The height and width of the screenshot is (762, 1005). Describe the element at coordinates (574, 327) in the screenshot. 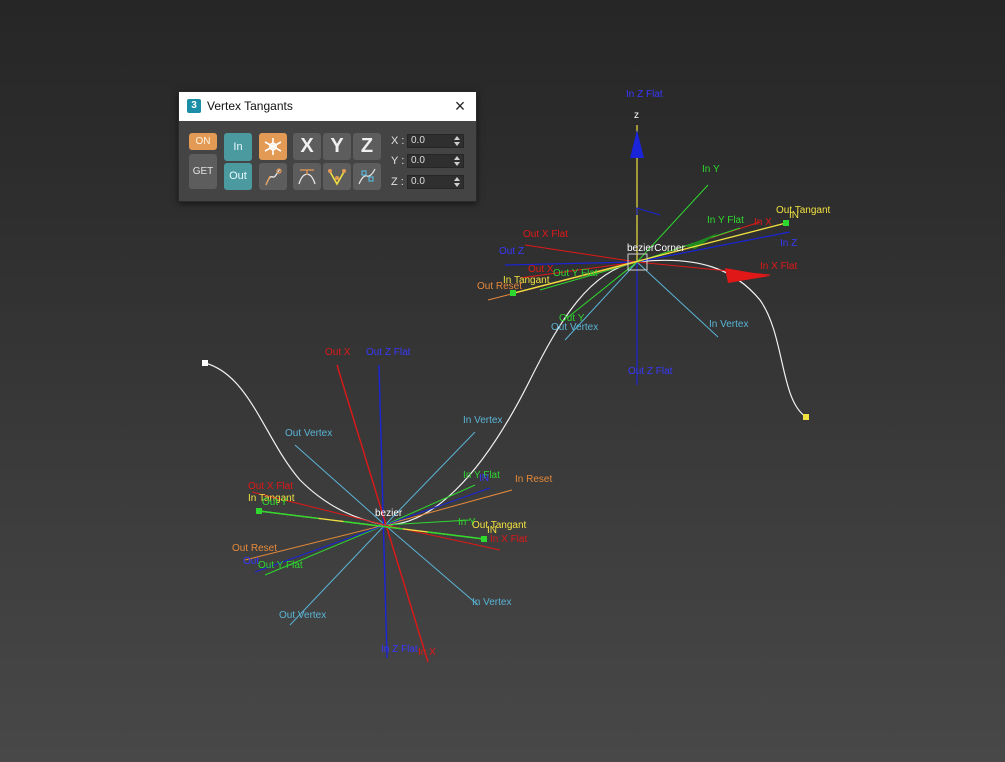

I see `corner-out-vertex-label: Out Vertex` at that location.